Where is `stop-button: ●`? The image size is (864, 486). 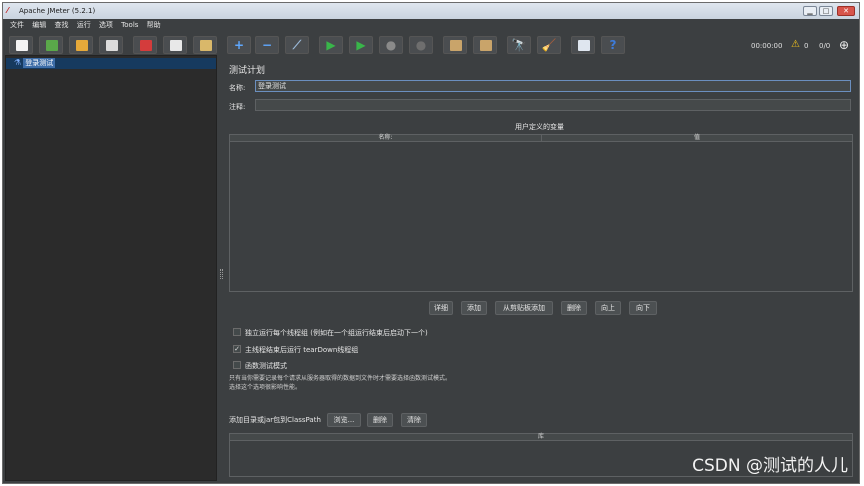 stop-button: ● is located at coordinates (391, 45).